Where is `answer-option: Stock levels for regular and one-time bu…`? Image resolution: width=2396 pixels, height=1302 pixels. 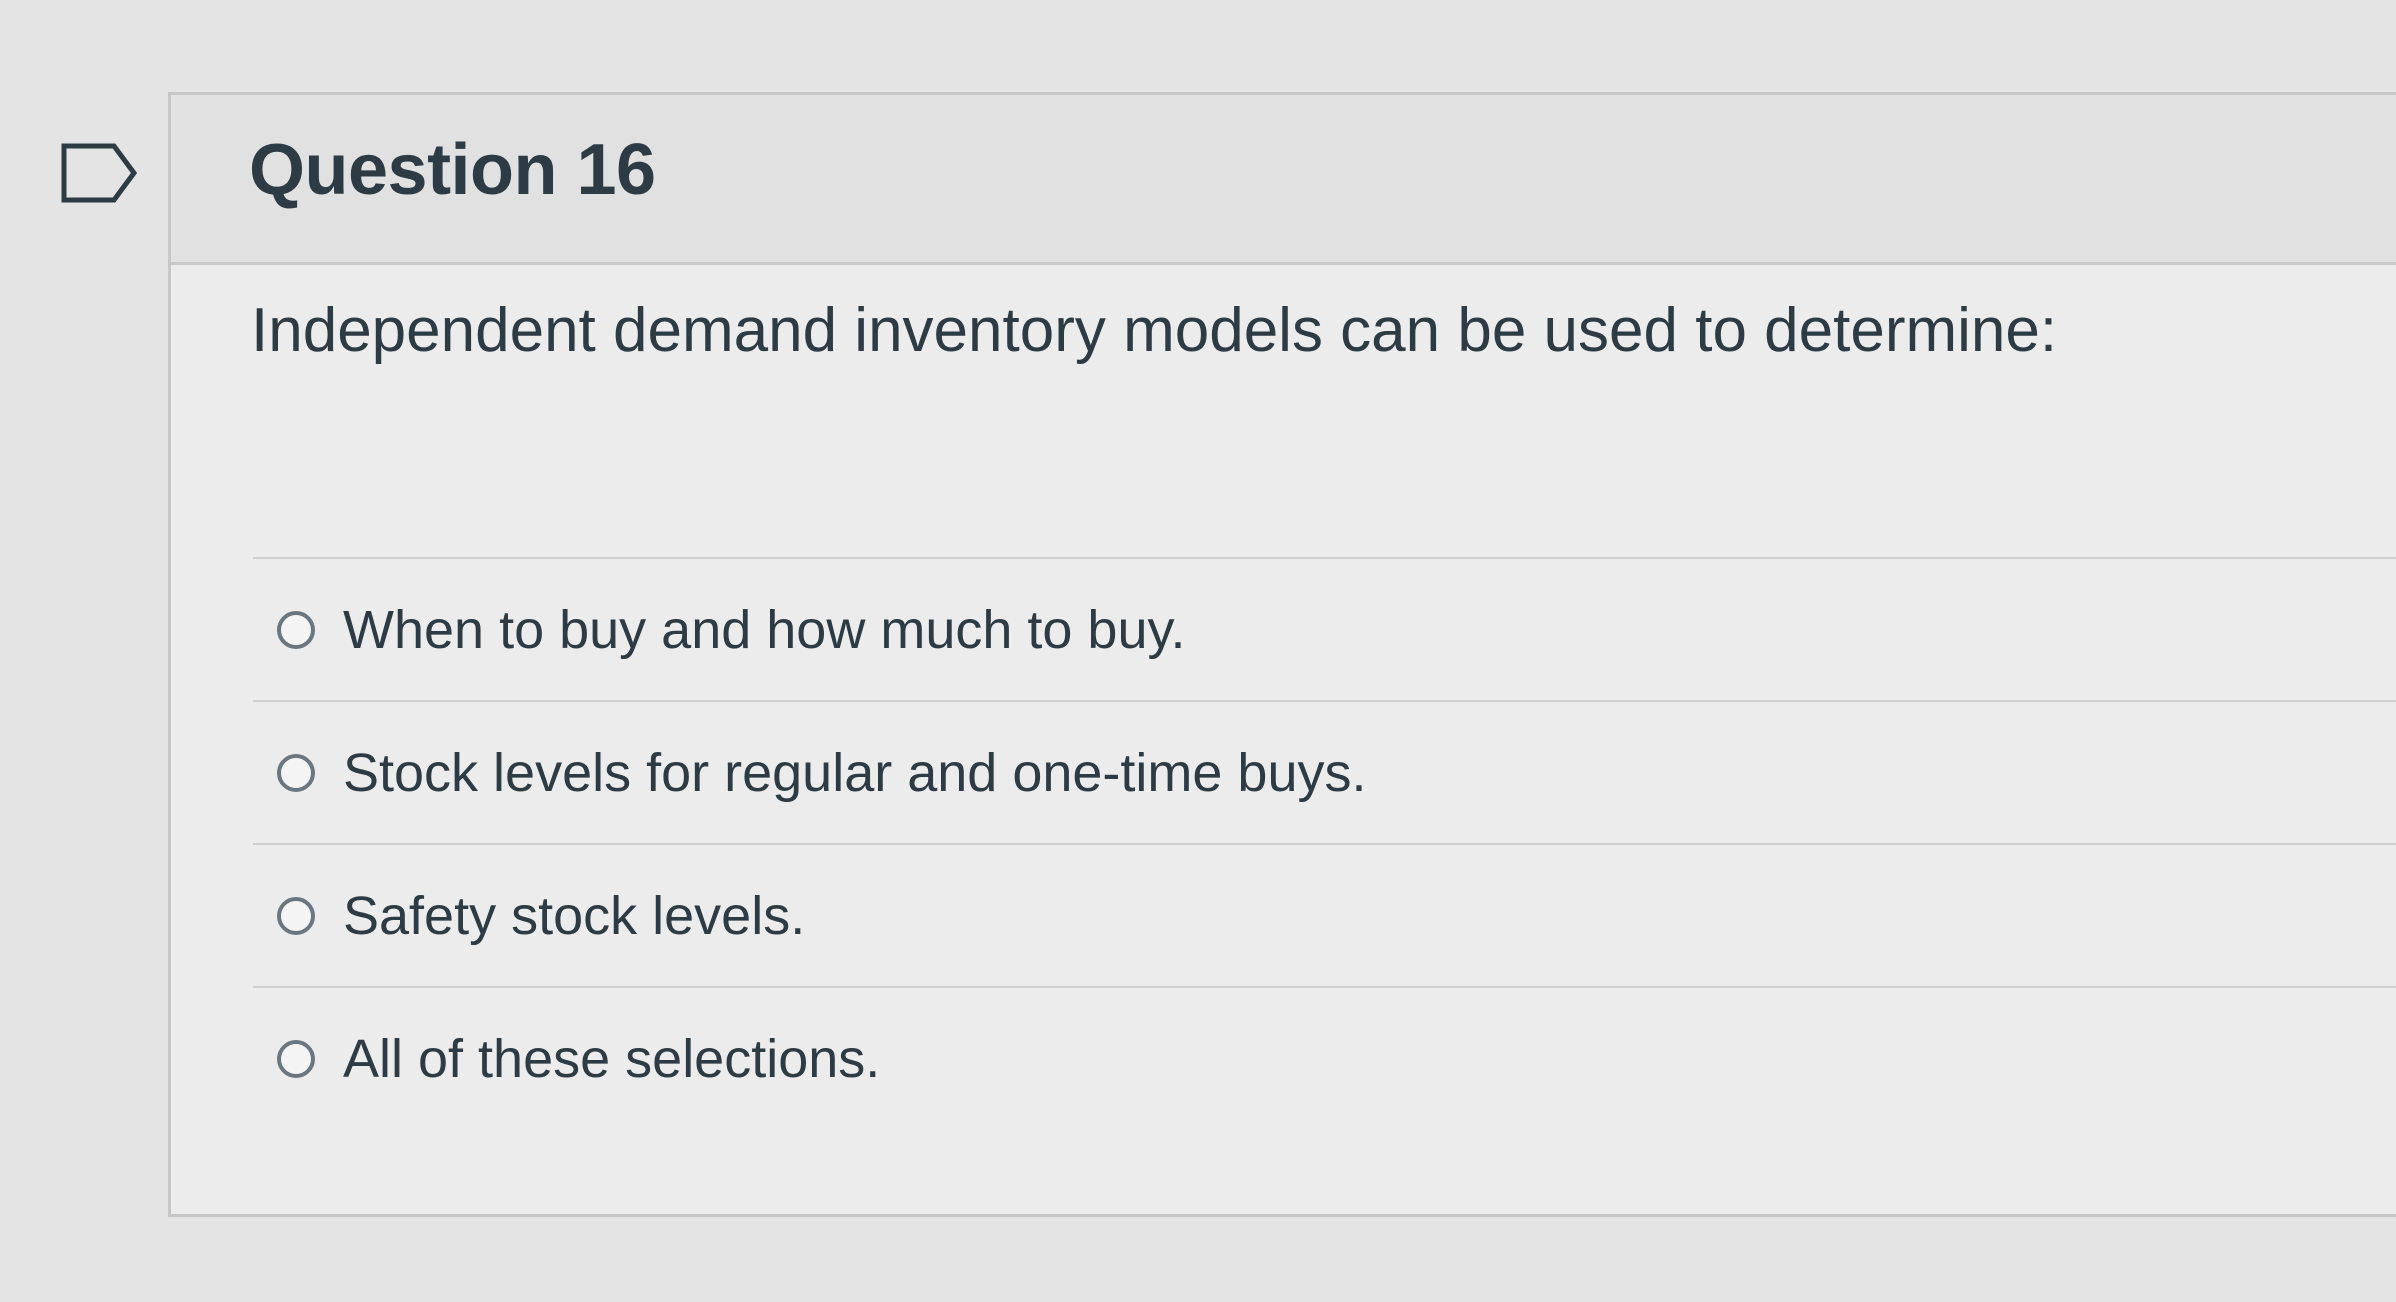 answer-option: Stock levels for regular and one-time bu… is located at coordinates (1324, 771).